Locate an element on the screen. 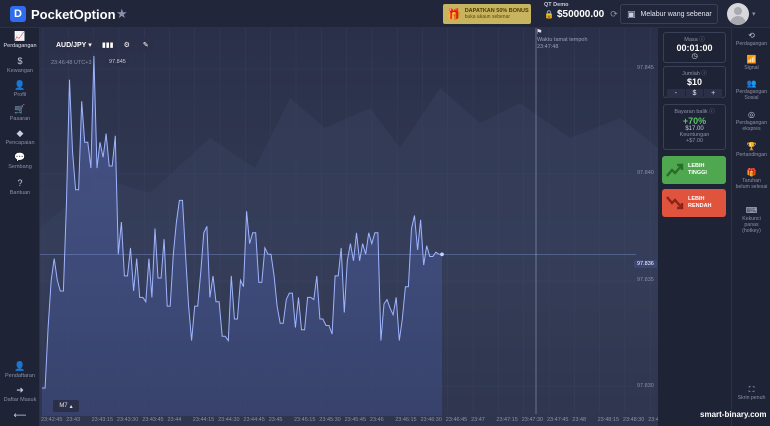  logo-text: PocketOption is located at coordinates (73, 14).